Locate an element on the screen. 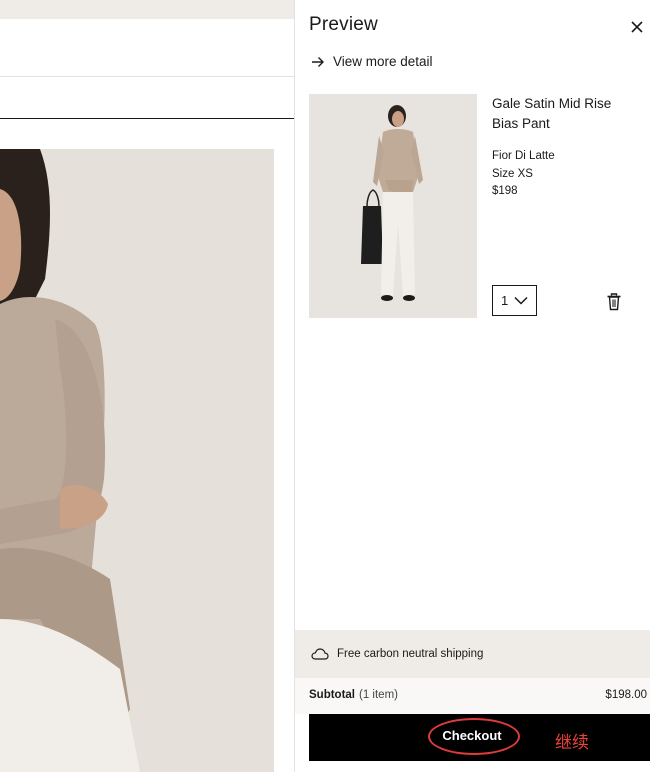  product-color: Fior Di Latte is located at coordinates (523, 156).